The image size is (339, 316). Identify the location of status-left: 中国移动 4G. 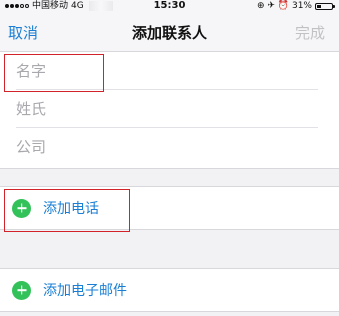
(59, 6).